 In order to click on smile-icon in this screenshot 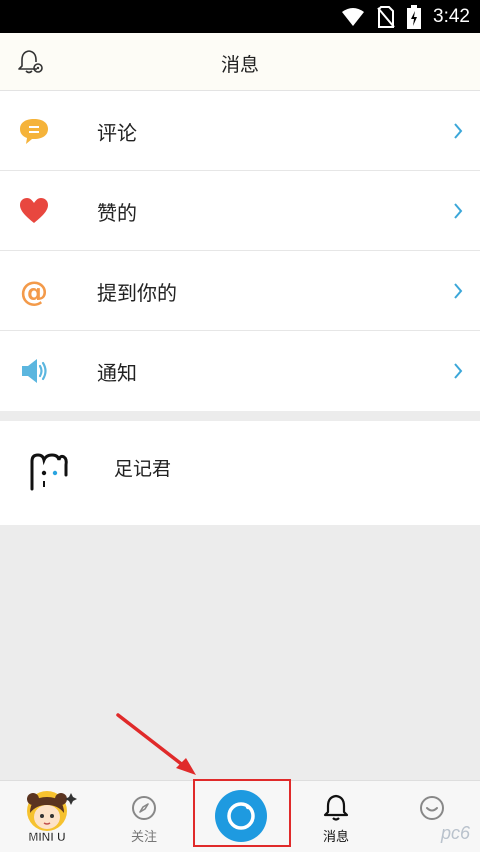, I will do `click(432, 808)`.